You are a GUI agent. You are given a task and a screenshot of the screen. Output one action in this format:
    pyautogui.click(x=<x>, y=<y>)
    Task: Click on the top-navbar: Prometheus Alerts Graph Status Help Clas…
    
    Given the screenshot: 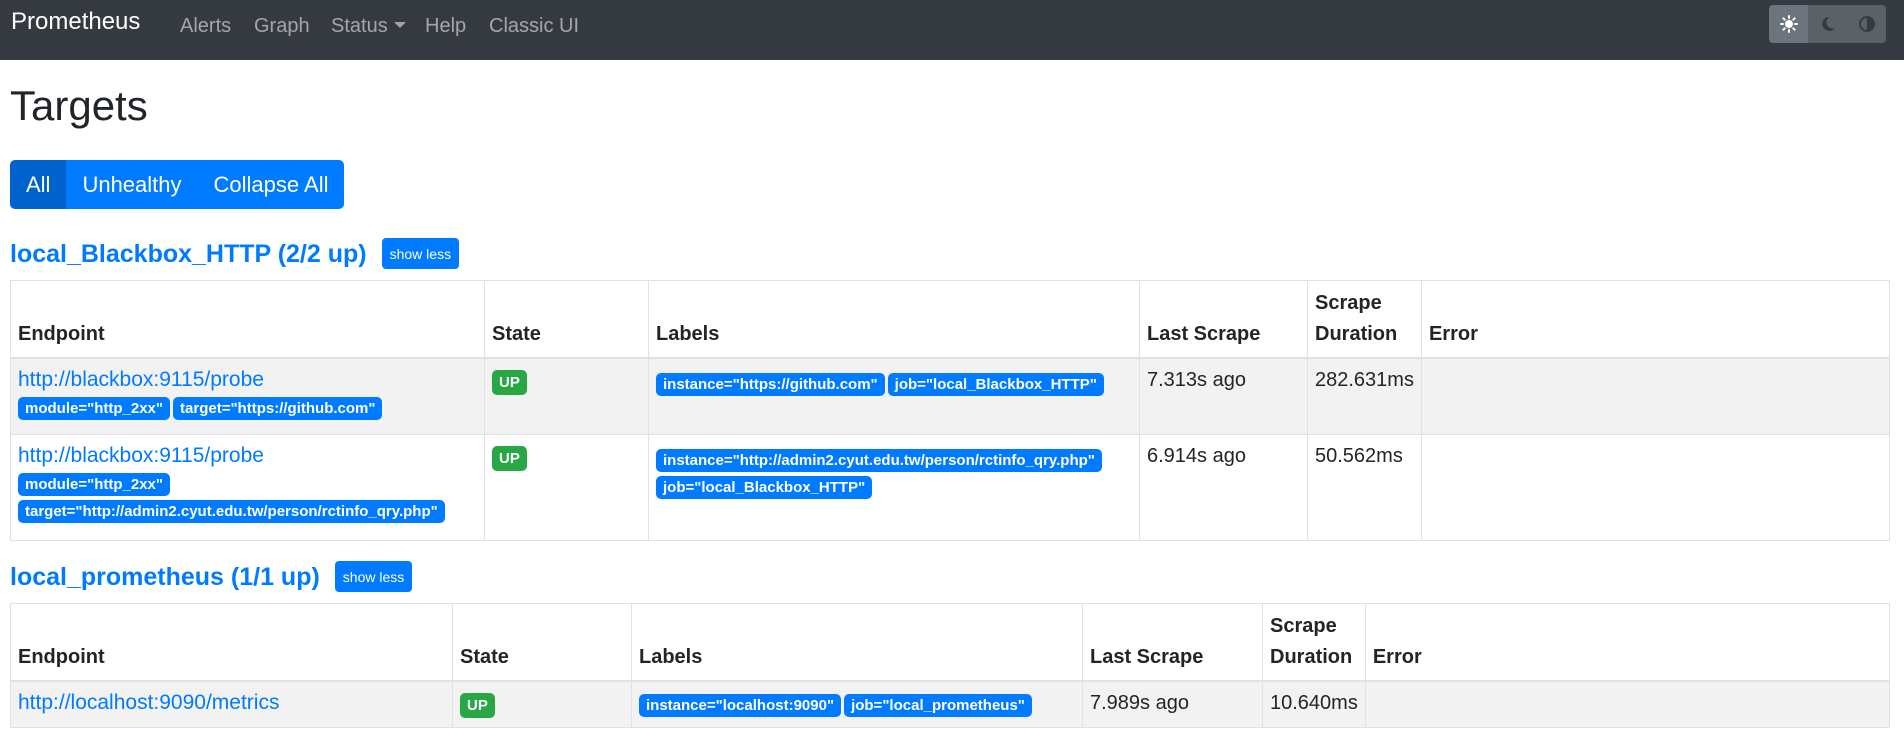 What is the action you would take?
    pyautogui.click(x=952, y=30)
    